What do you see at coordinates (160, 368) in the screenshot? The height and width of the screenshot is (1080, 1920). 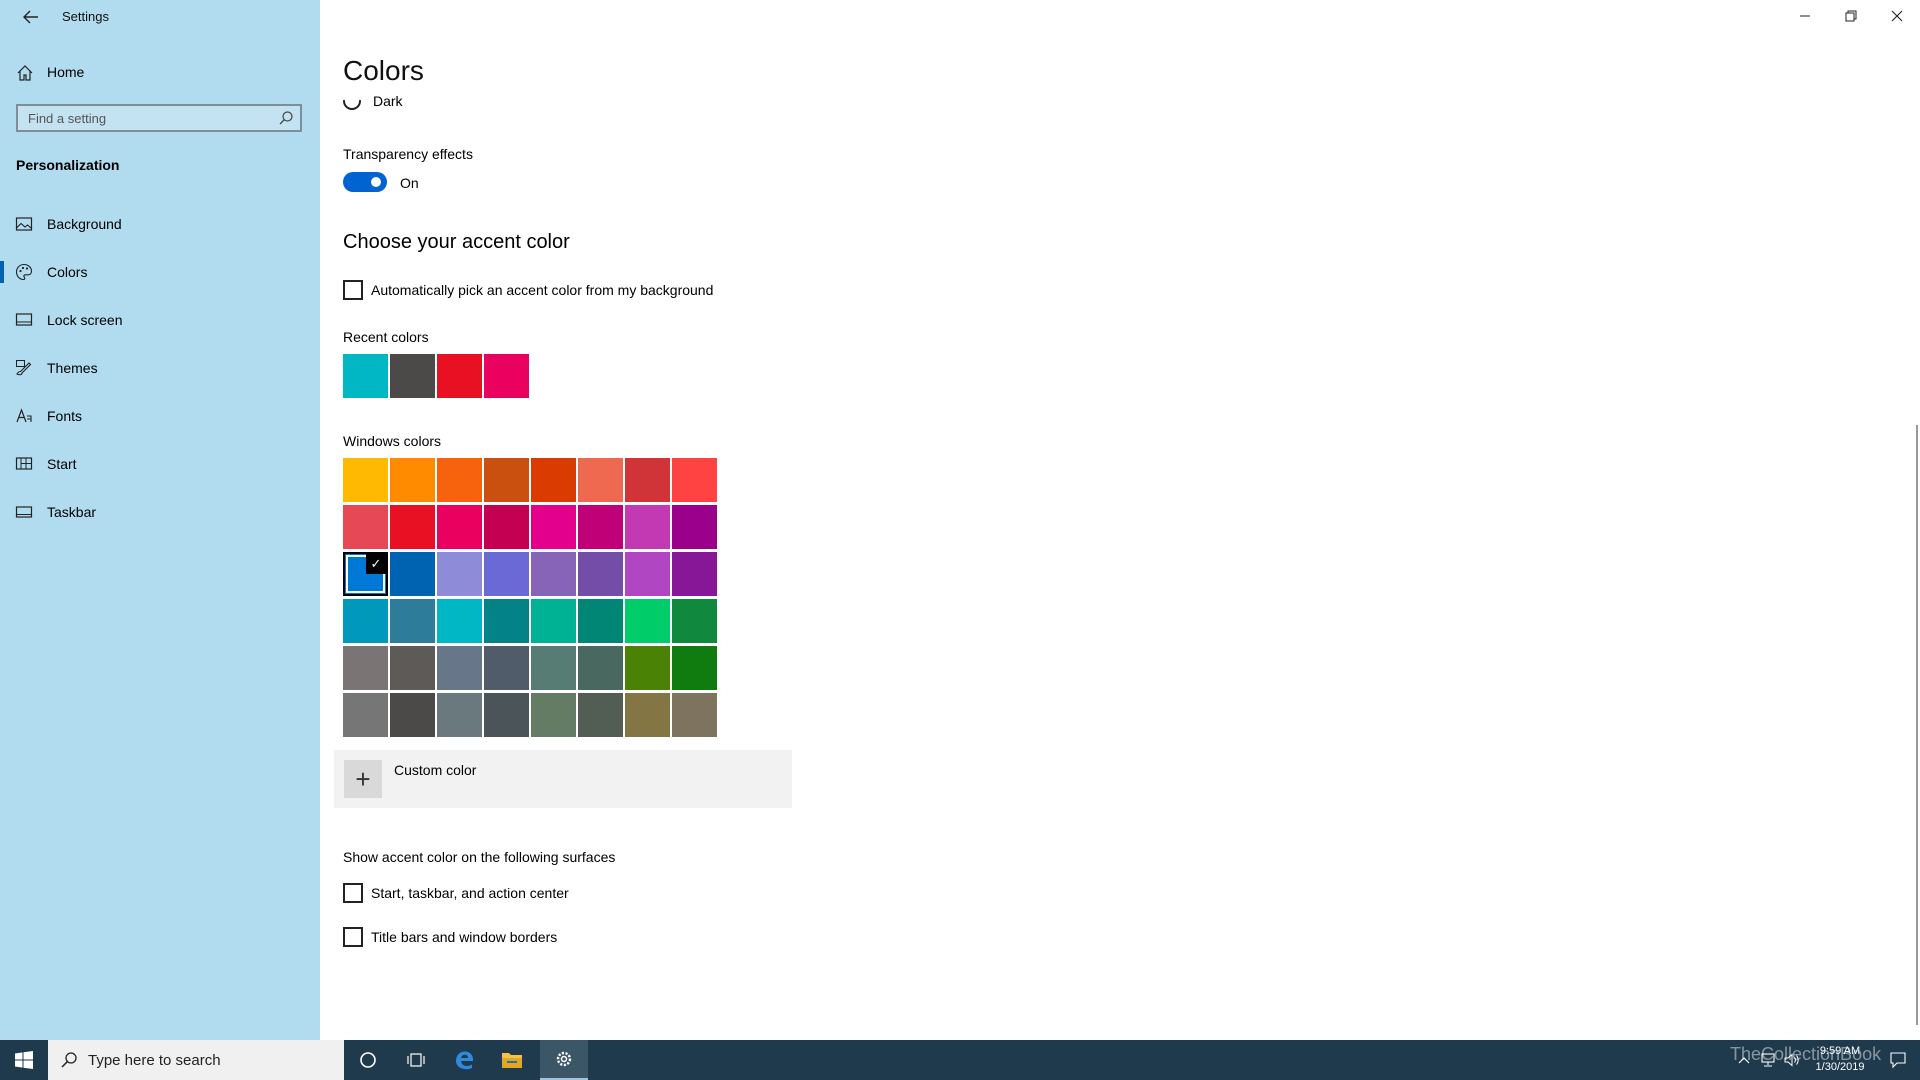 I see `sidebar-item-themes: Themes` at bounding box center [160, 368].